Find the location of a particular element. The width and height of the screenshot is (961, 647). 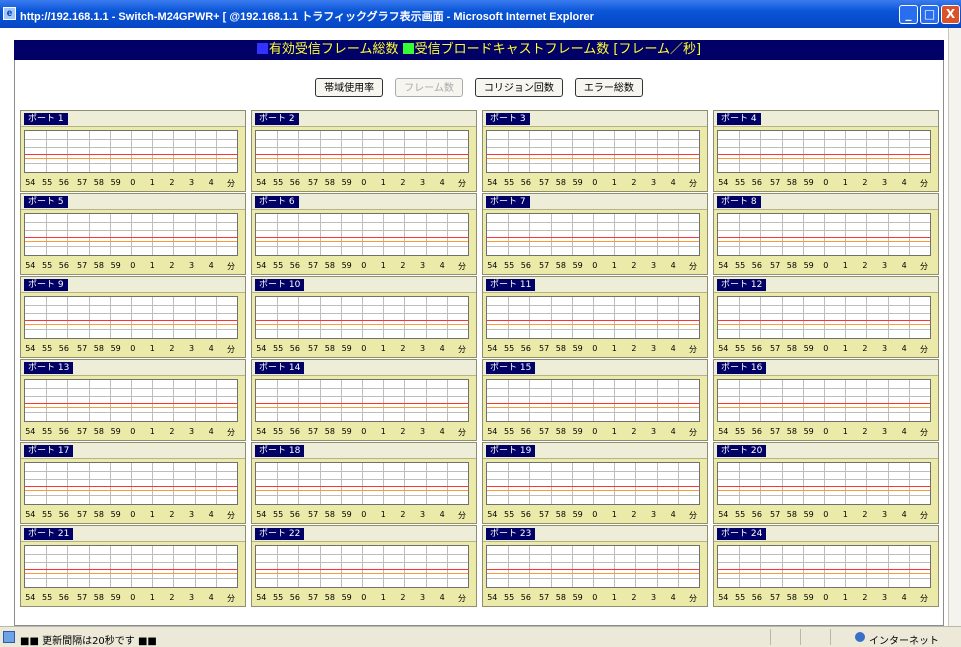

port-panel-header: ポート 10 is located at coordinates (364, 285).